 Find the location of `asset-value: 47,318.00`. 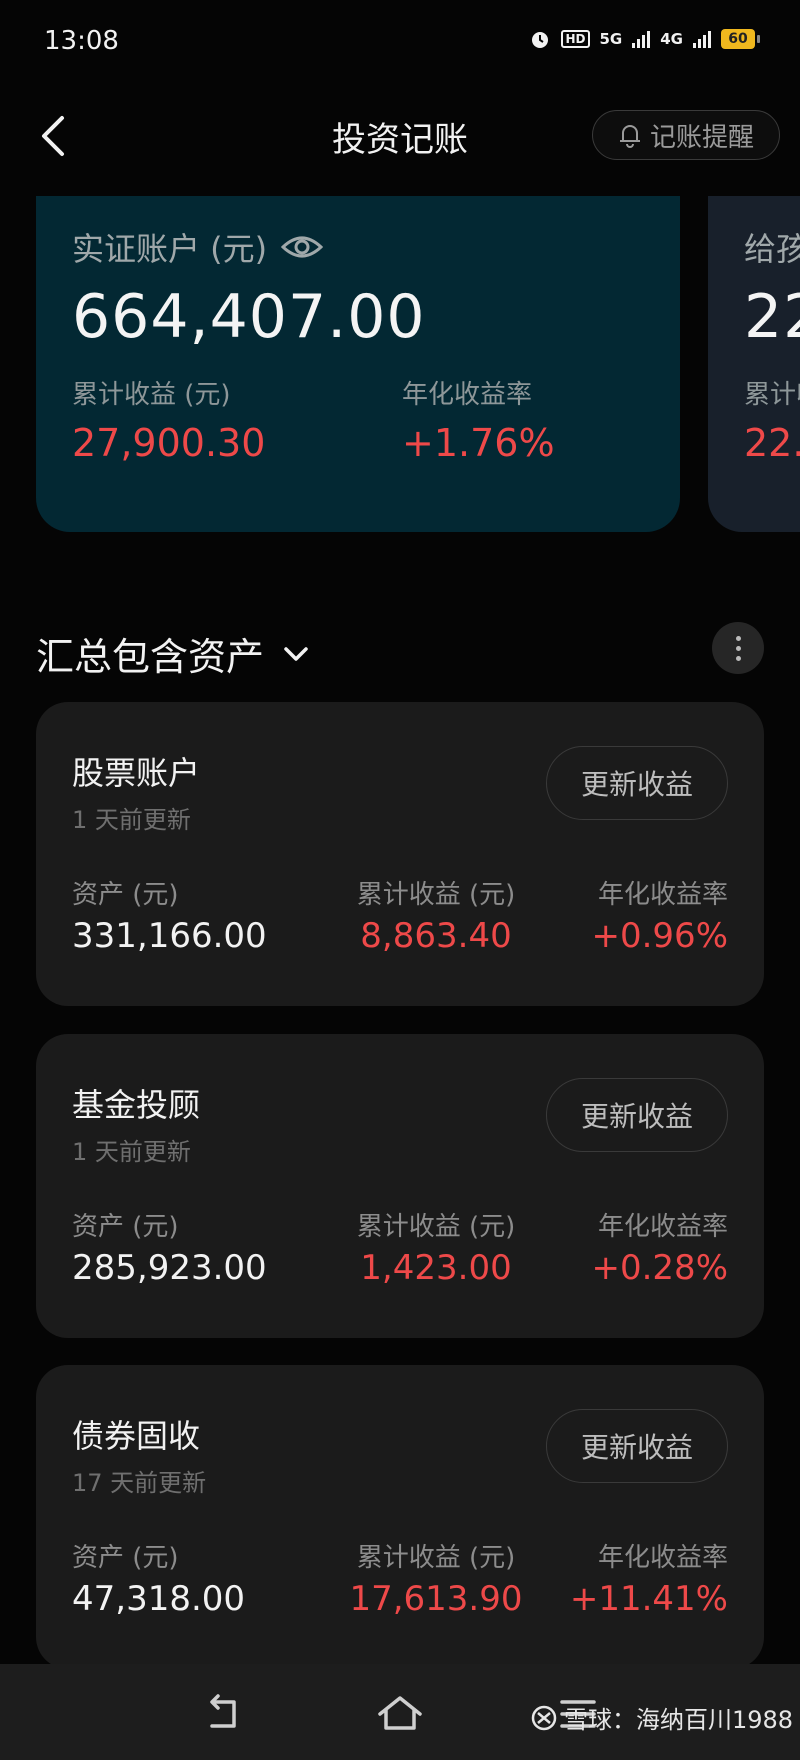

asset-value: 47,318.00 is located at coordinates (159, 1599).